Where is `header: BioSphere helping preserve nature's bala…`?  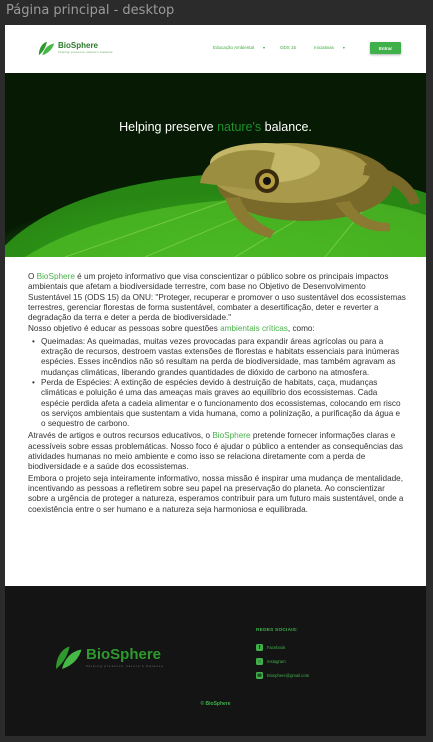
header: BioSphere helping preserve nature's bala… is located at coordinates (215, 49).